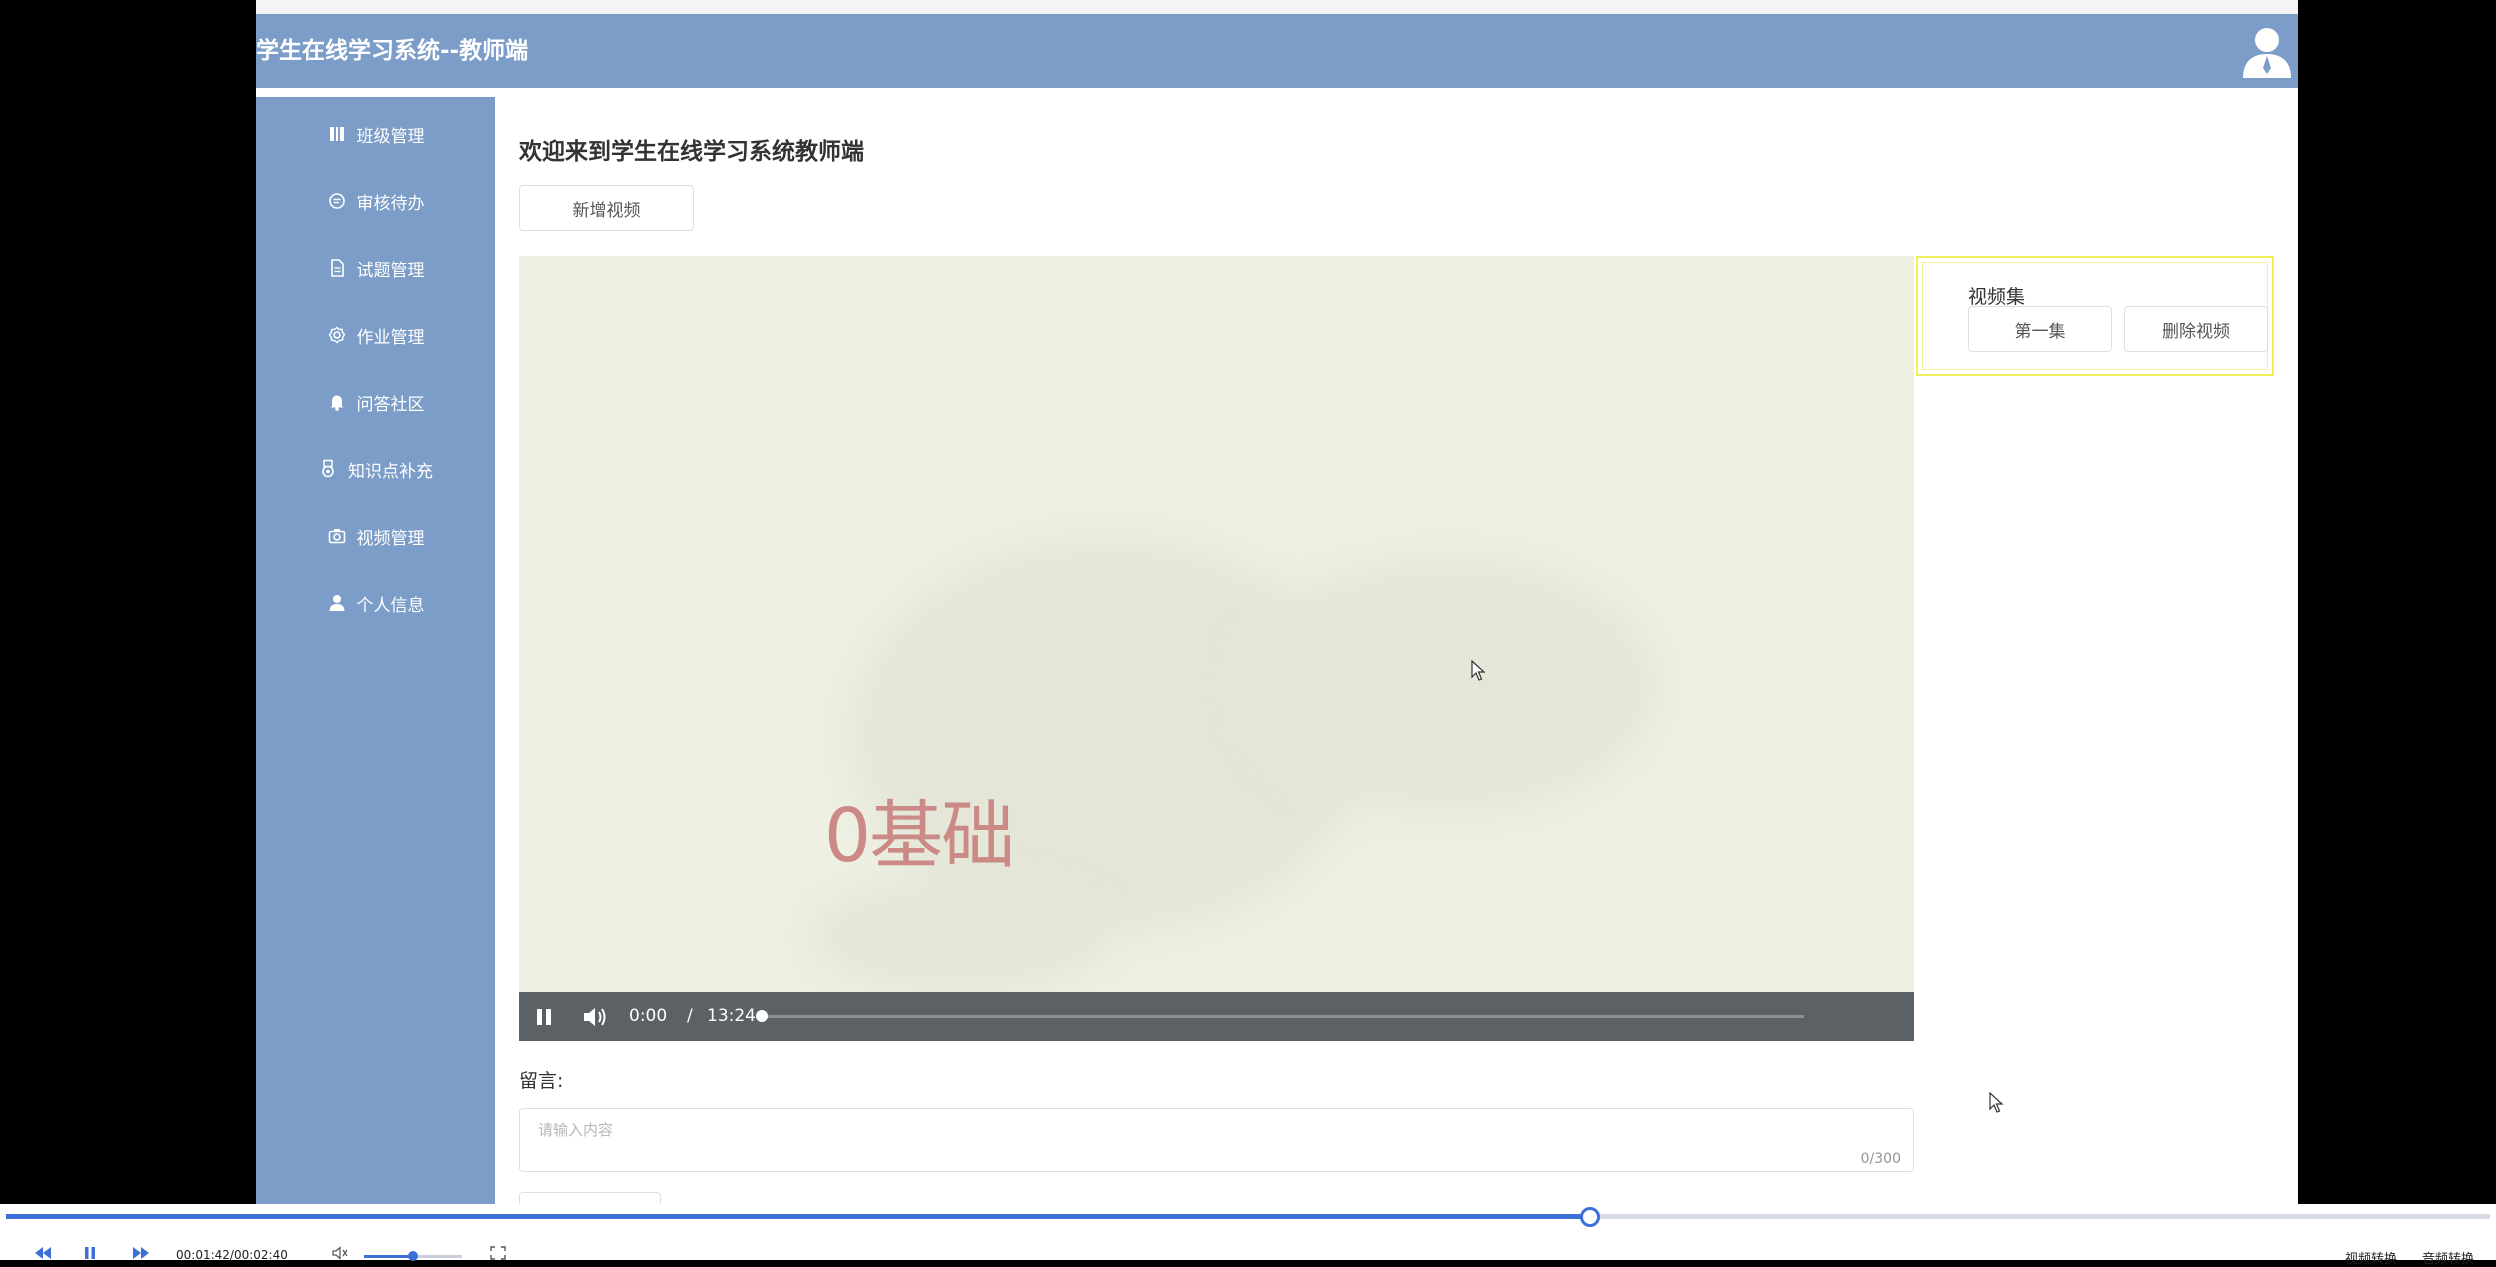  What do you see at coordinates (375, 650) in the screenshot?
I see `sidebar-nav: 班级管理 审核待办 试题管理 作业管理 问答社区 知识点补充 视频管理 个人信息` at bounding box center [375, 650].